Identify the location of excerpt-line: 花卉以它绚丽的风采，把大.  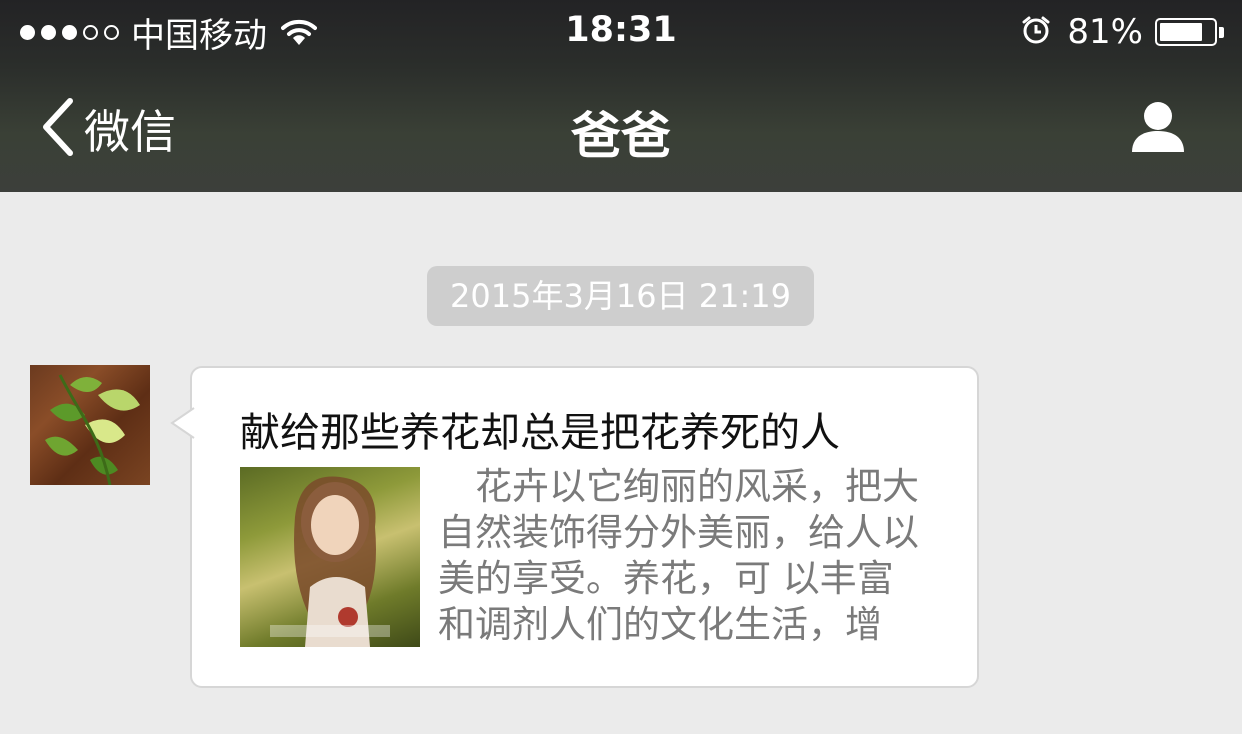
(678, 486).